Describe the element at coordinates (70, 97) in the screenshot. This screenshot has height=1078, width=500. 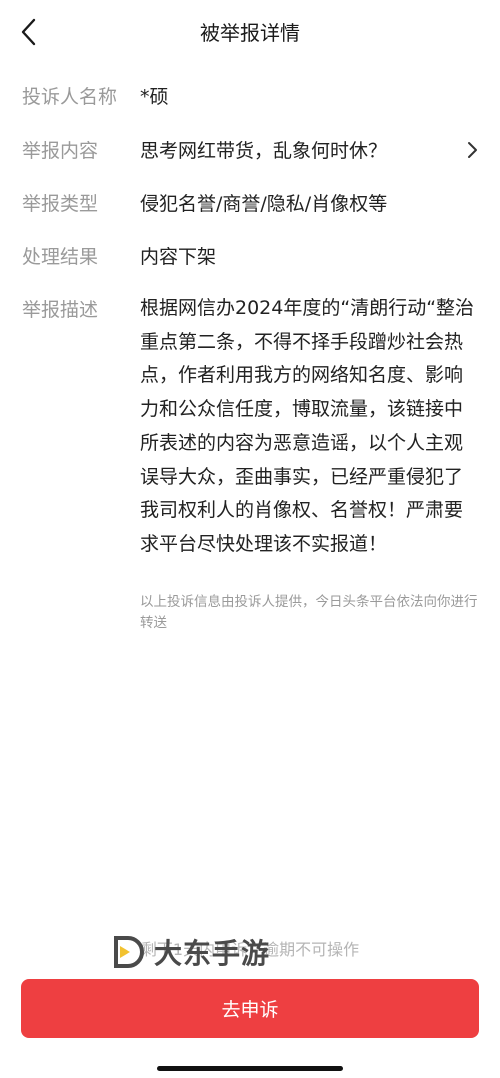
I see `complainant-label: 投诉人名称` at that location.